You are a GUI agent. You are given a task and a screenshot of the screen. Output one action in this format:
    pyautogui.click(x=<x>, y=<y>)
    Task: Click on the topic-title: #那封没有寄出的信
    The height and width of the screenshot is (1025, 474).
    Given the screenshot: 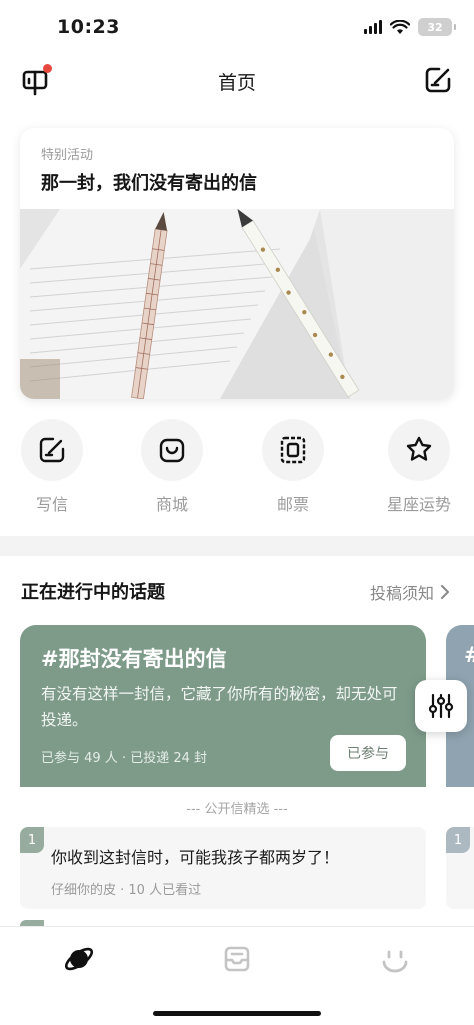 What is the action you would take?
    pyautogui.click(x=134, y=659)
    